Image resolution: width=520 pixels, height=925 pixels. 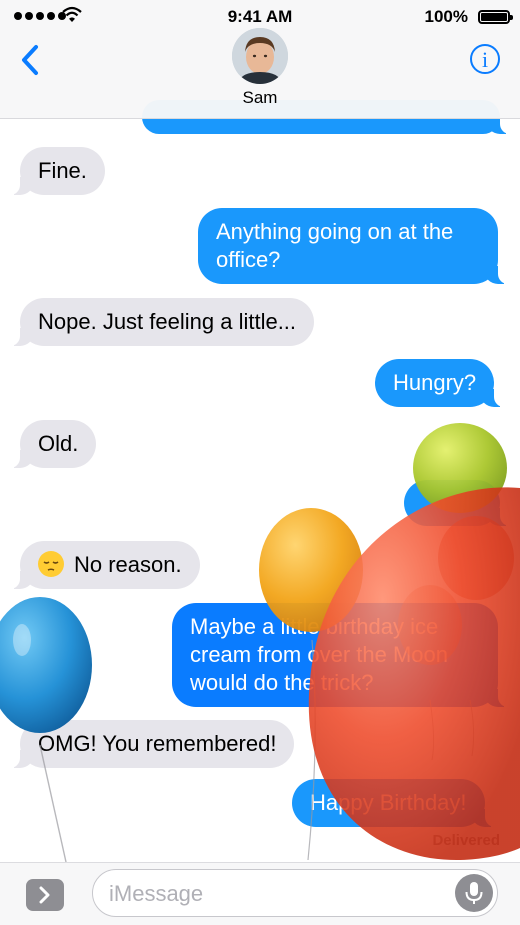 What do you see at coordinates (282, 682) in the screenshot?
I see `message-text-line: would do the trick?` at bounding box center [282, 682].